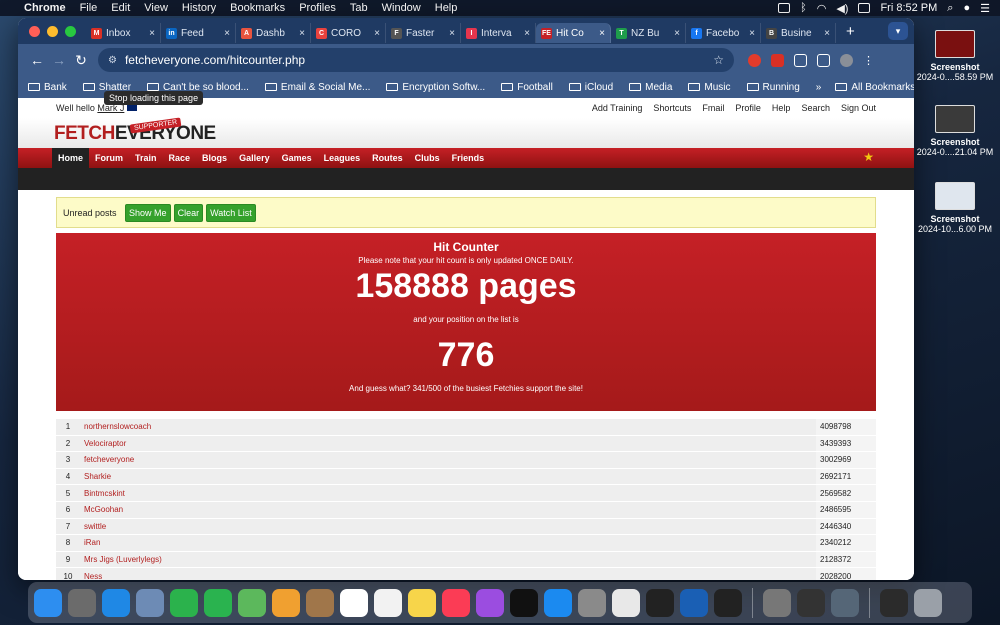  I want to click on spotlight-icon: ⌕, so click(950, 8).